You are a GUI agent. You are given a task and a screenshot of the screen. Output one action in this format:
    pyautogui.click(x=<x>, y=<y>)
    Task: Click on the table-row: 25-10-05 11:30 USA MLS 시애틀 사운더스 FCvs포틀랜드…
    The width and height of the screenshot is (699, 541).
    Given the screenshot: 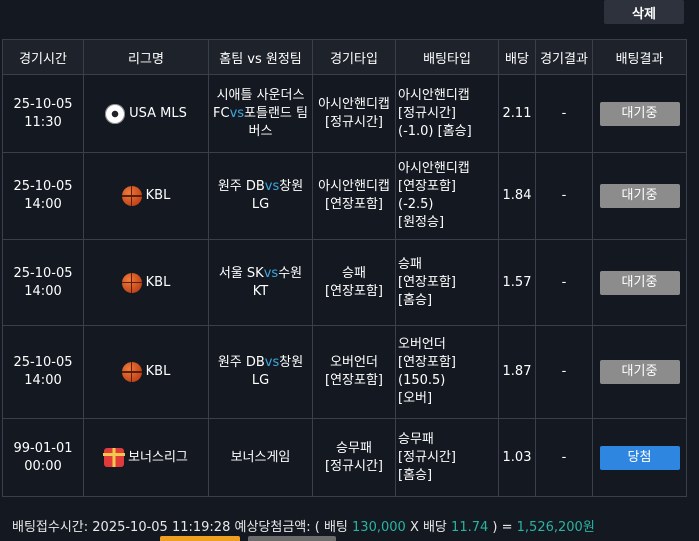 What is the action you would take?
    pyautogui.click(x=344, y=113)
    